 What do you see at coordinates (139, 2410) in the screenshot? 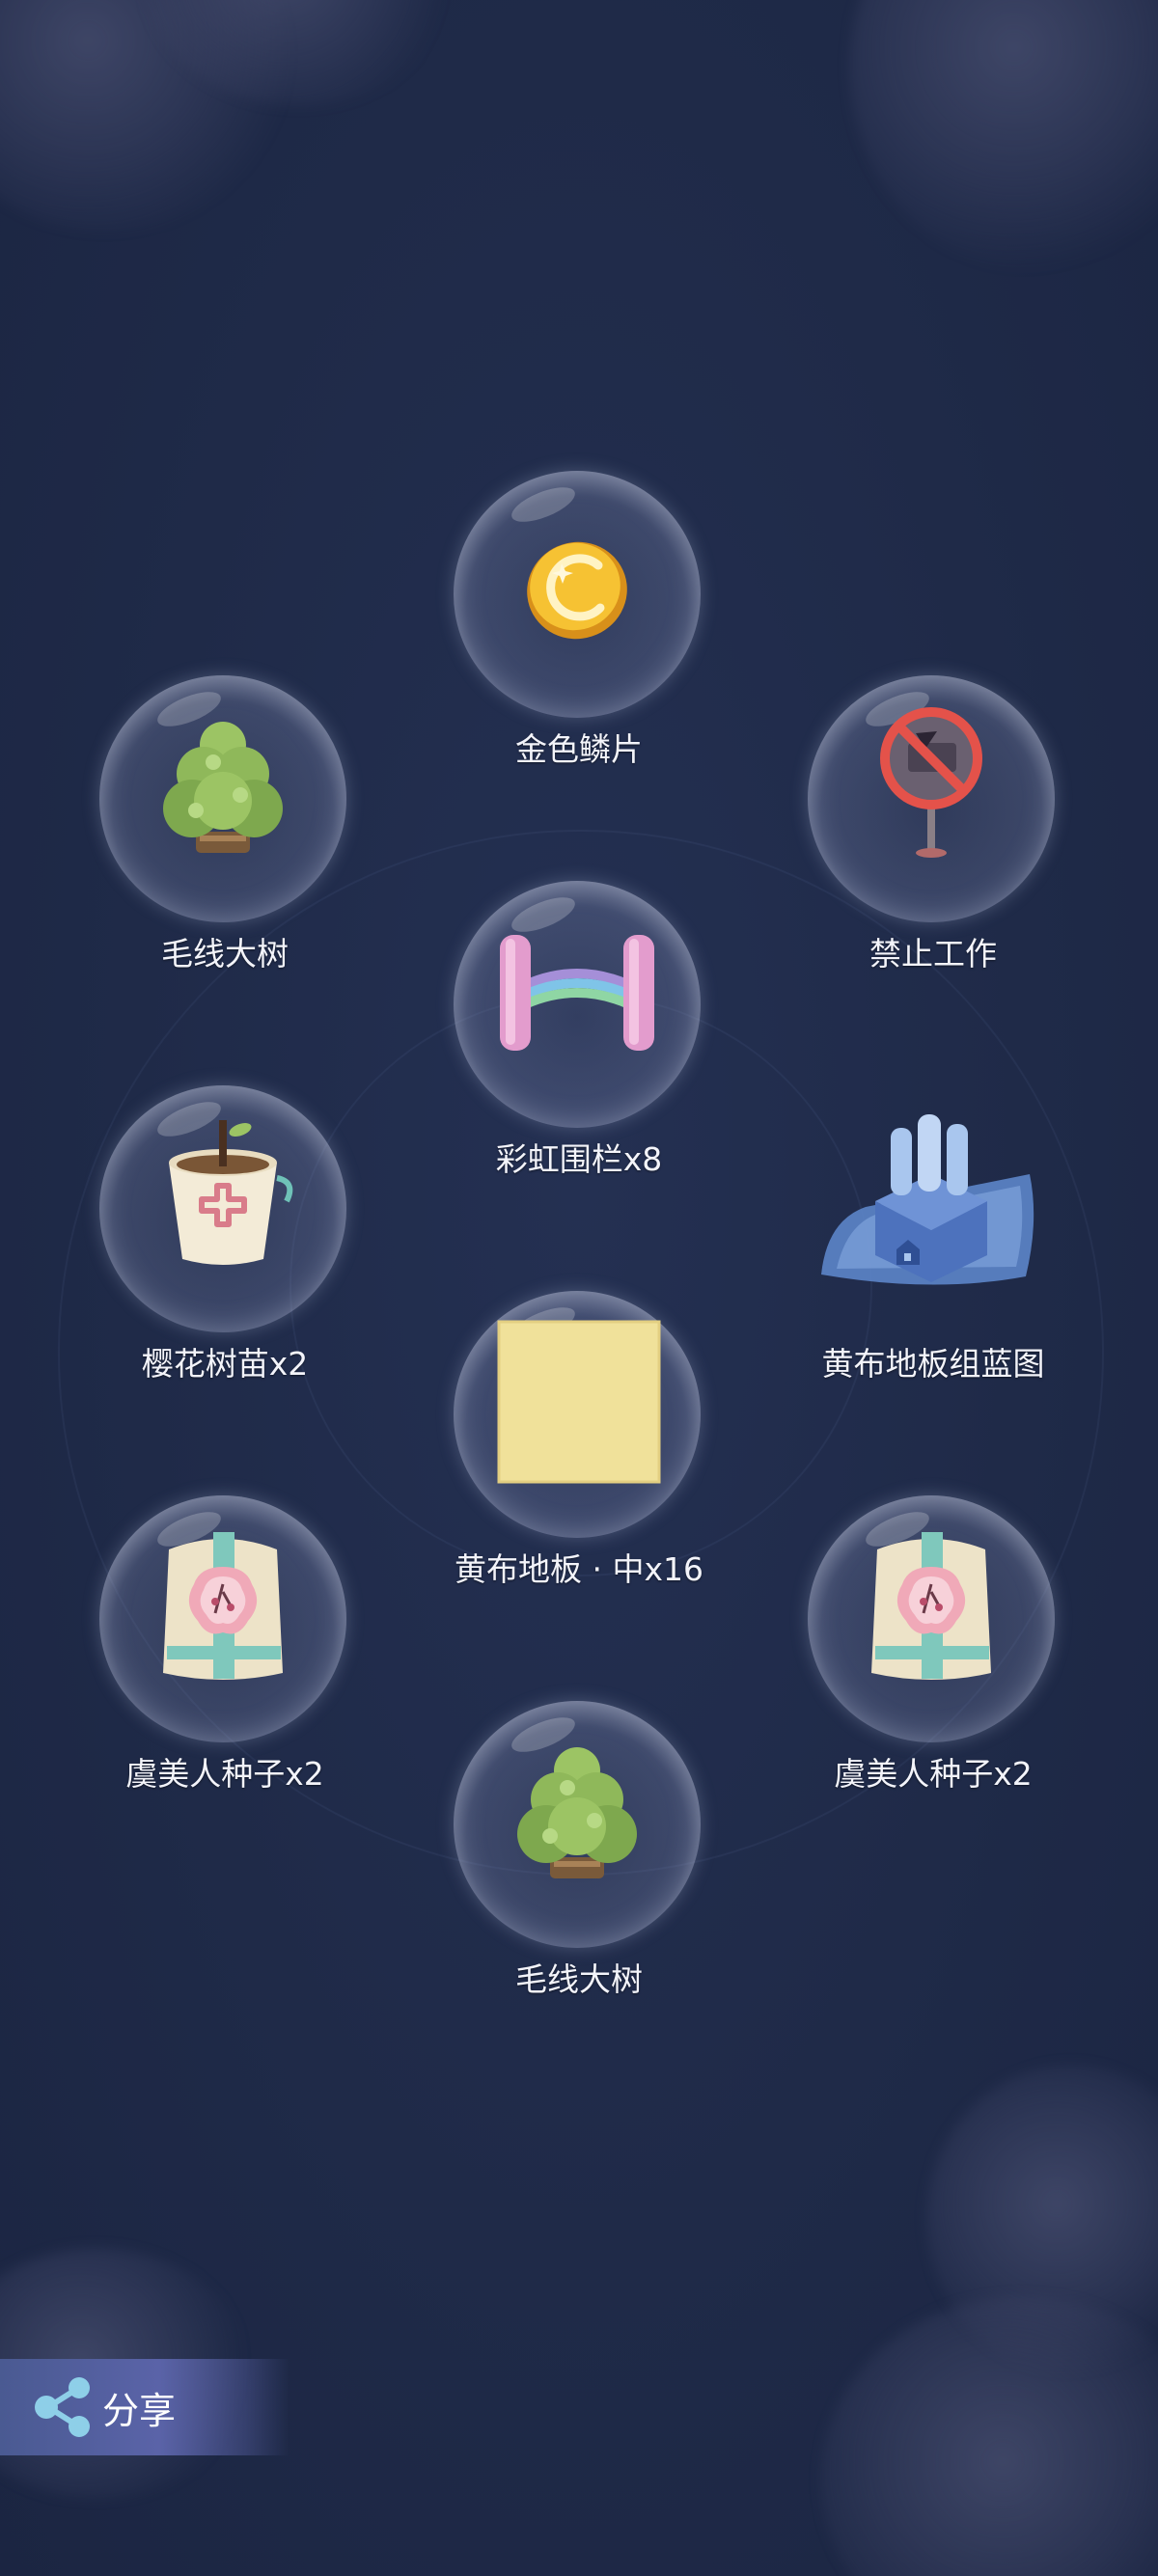
I see `share-label: 分享` at bounding box center [139, 2410].